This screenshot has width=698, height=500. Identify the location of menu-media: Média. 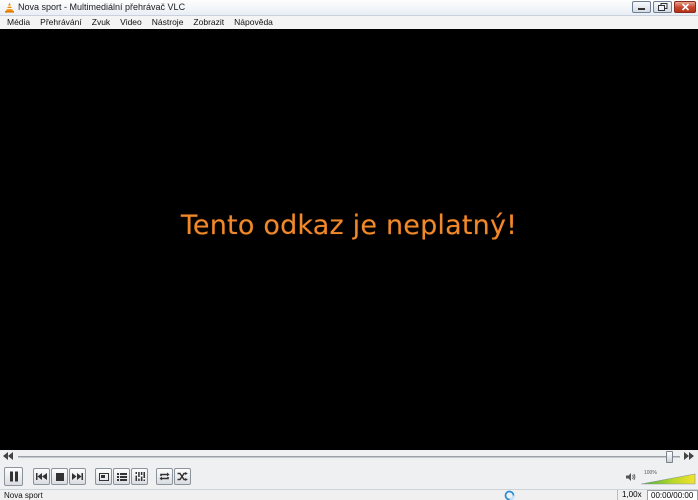
(18, 22).